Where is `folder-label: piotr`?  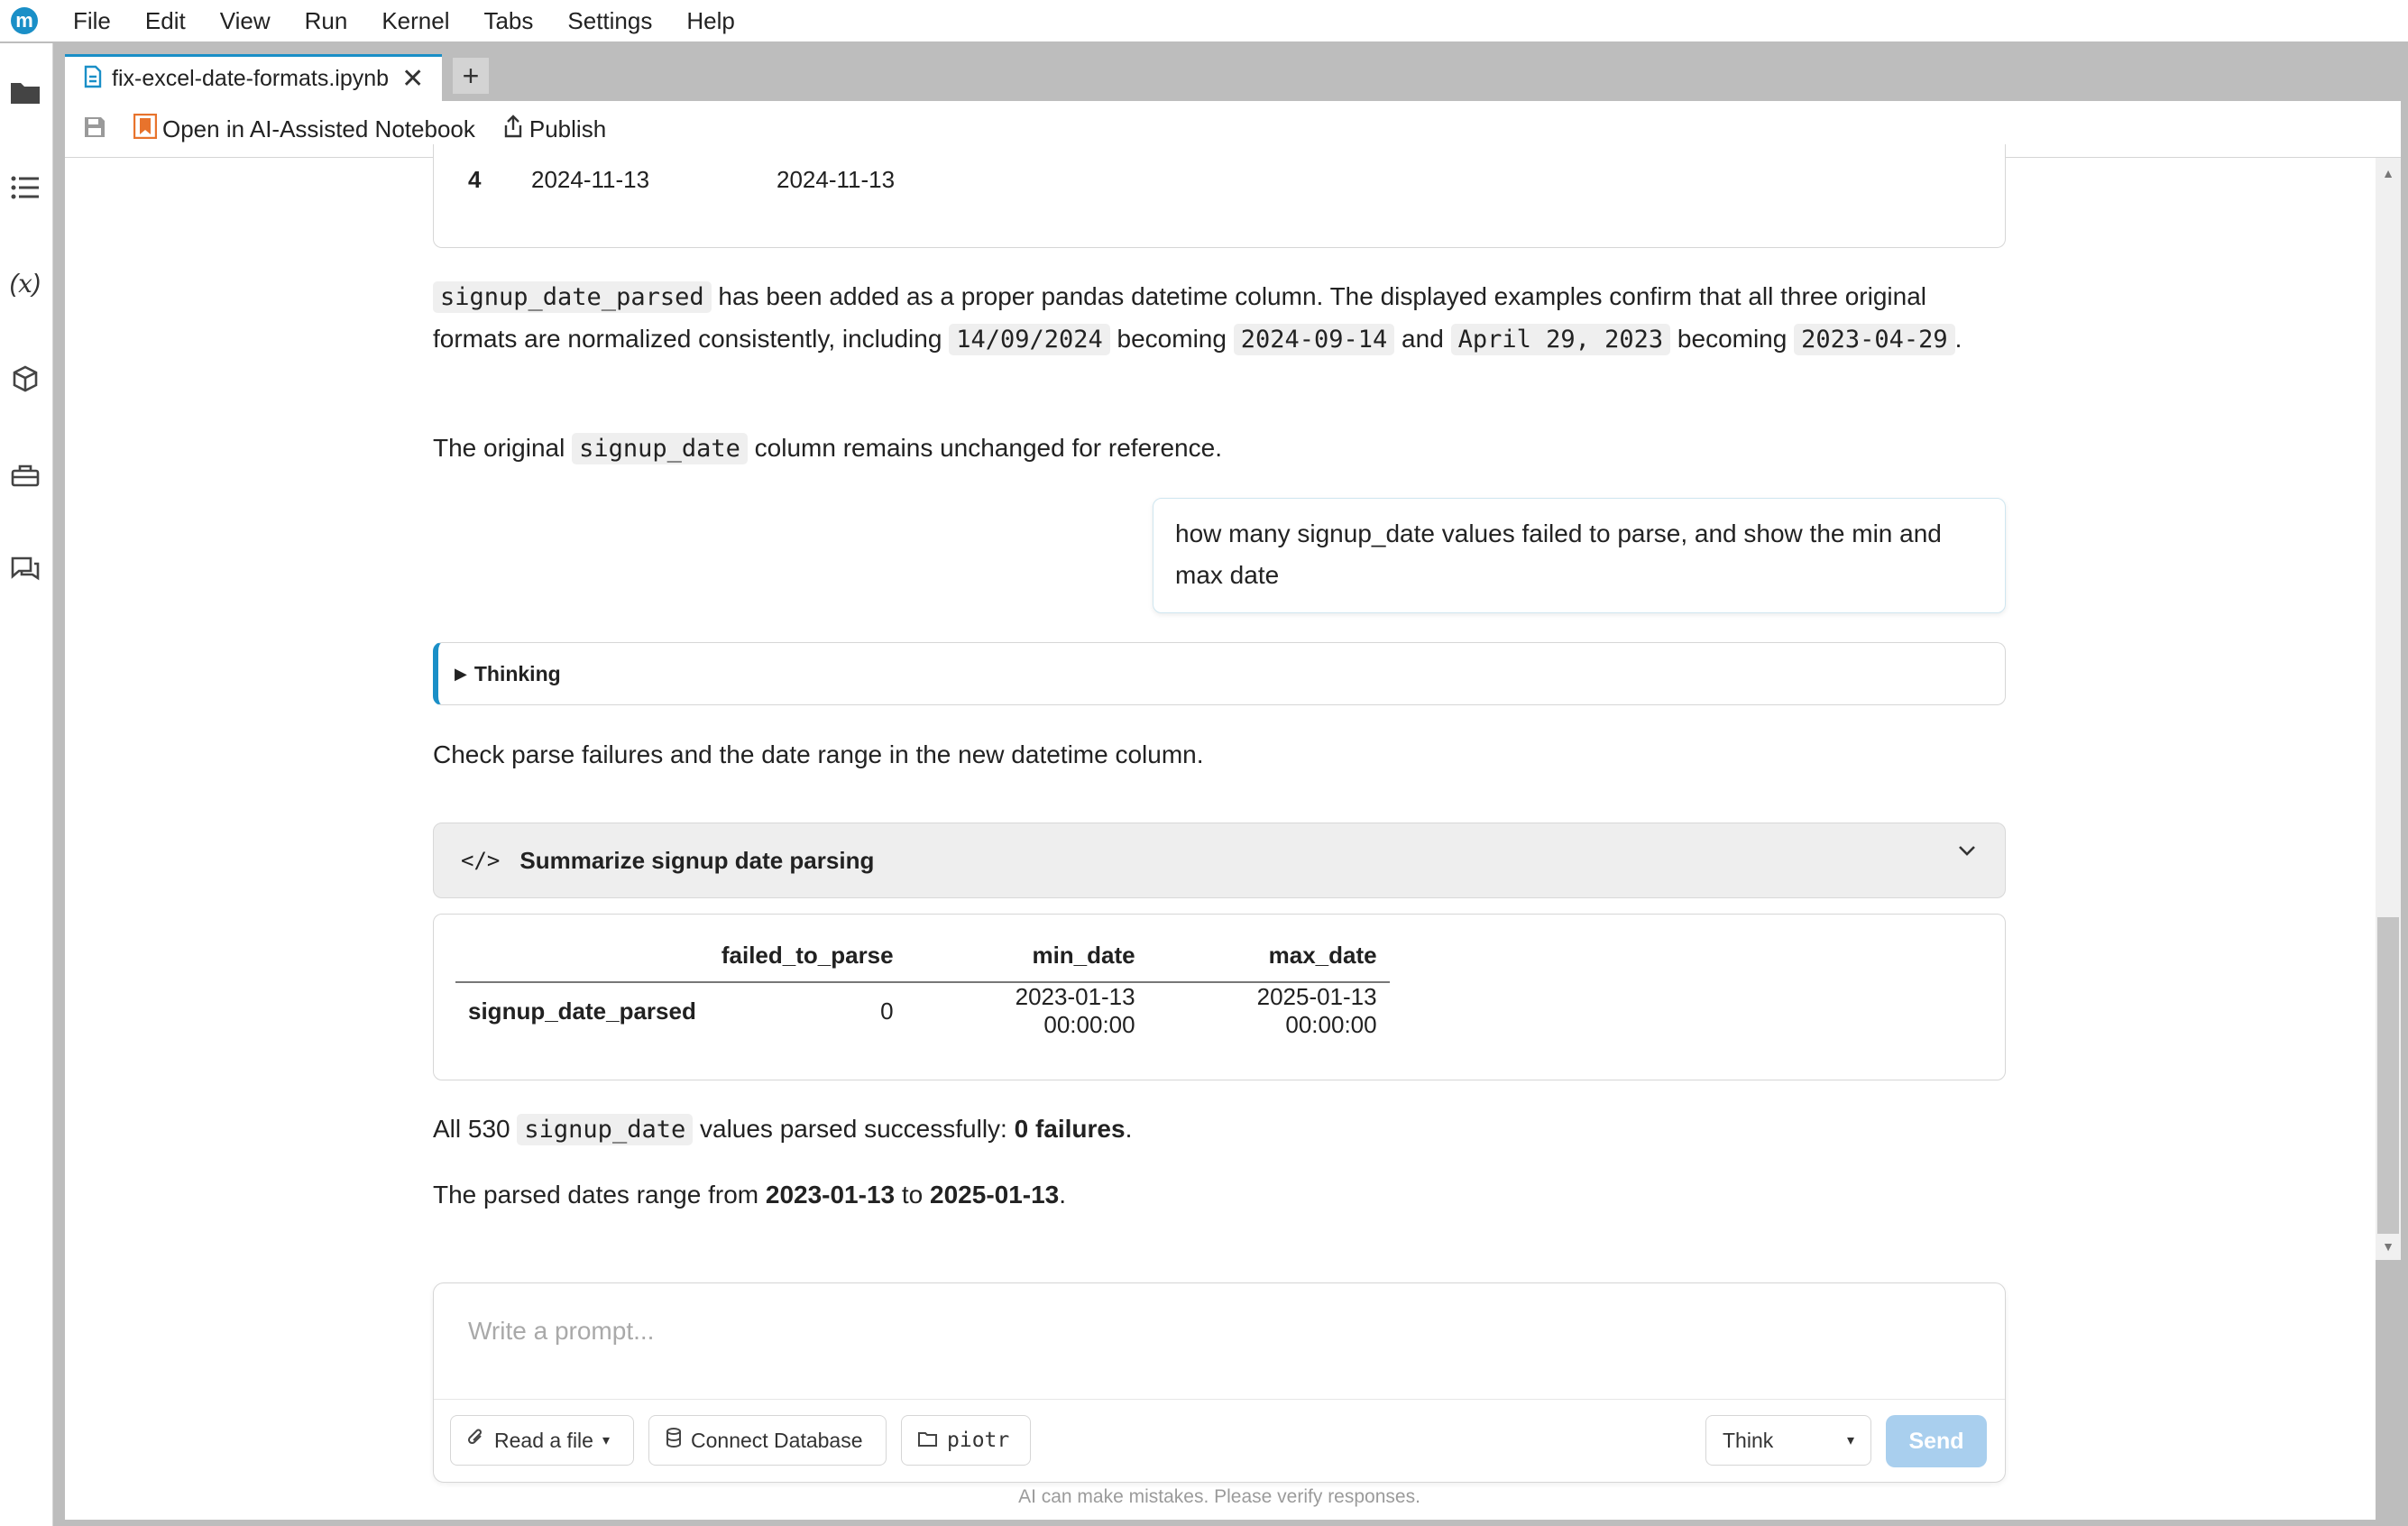 folder-label: piotr is located at coordinates (978, 1440).